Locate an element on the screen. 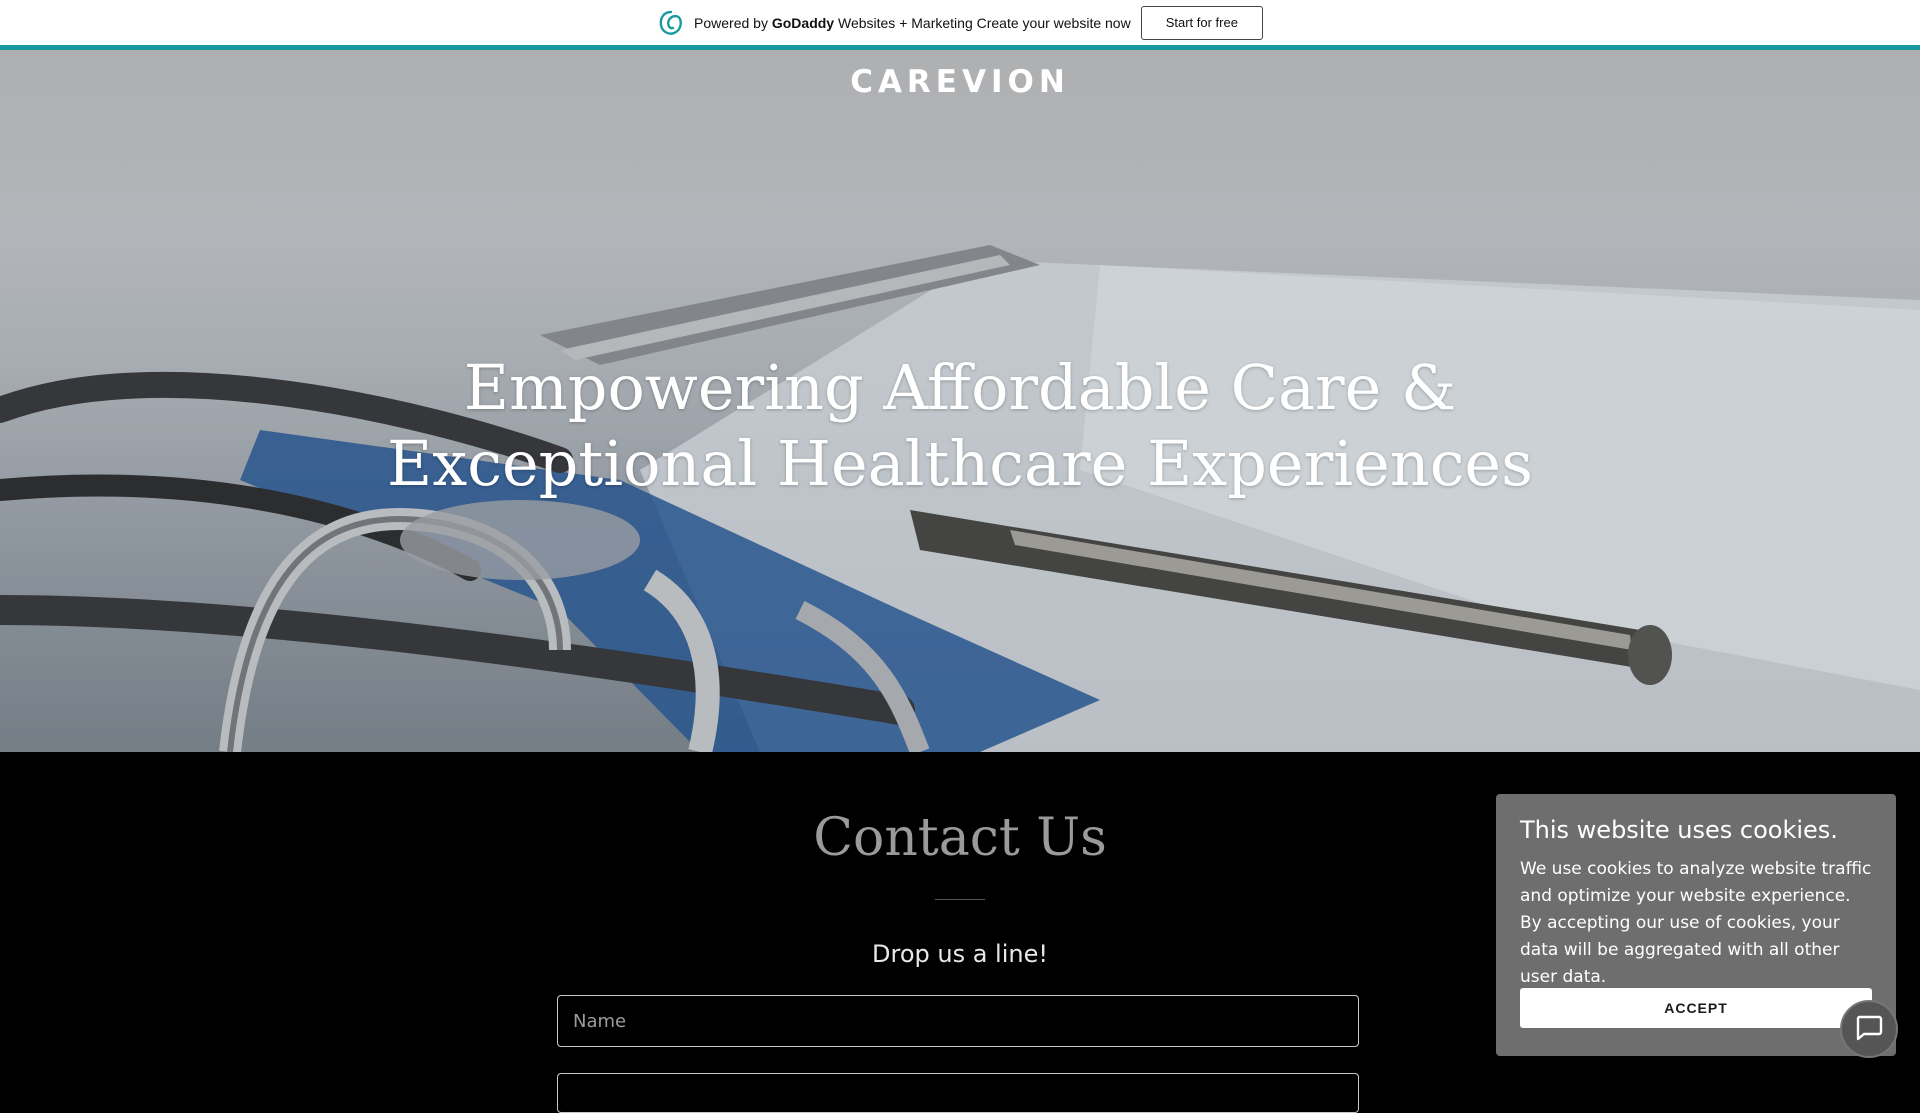 This screenshot has height=1113, width=1920. hero-headline-line1: Empowering Affordable Care & is located at coordinates (960, 387).